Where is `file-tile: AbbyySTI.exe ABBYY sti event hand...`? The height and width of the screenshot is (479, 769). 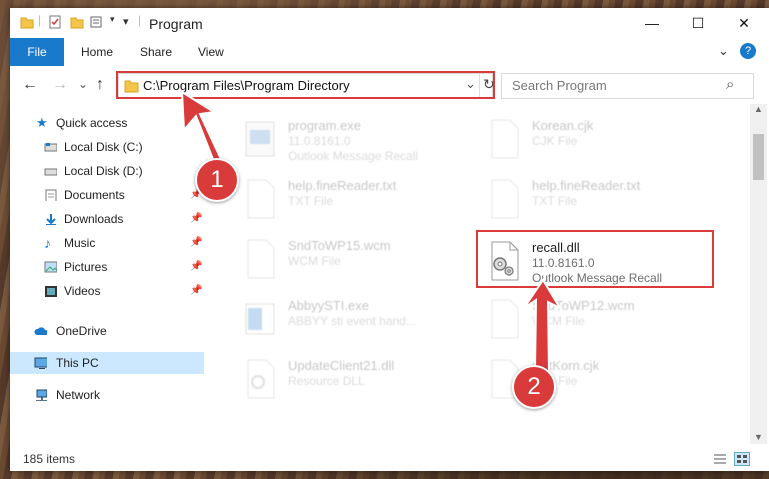
file-tile: AbbyySTI.exe ABBYY sti event hand... is located at coordinates (355, 320).